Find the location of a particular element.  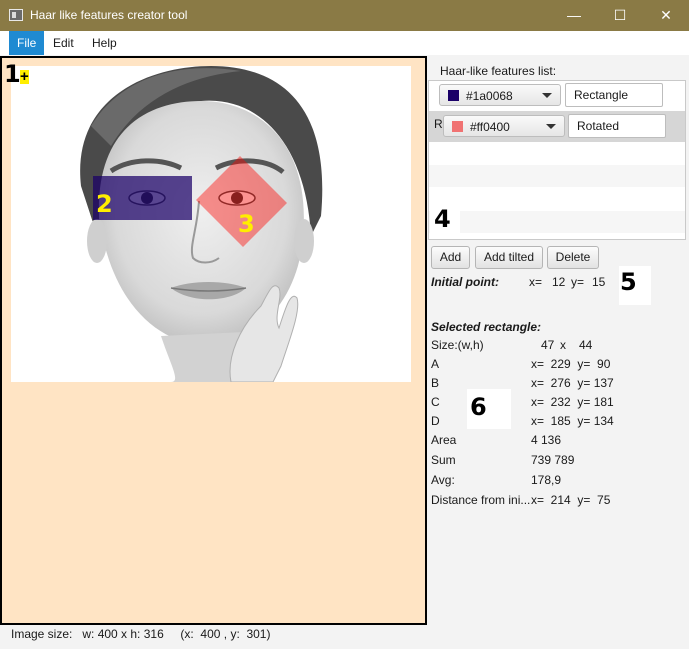

initial-point-cross: + is located at coordinates (24, 76).